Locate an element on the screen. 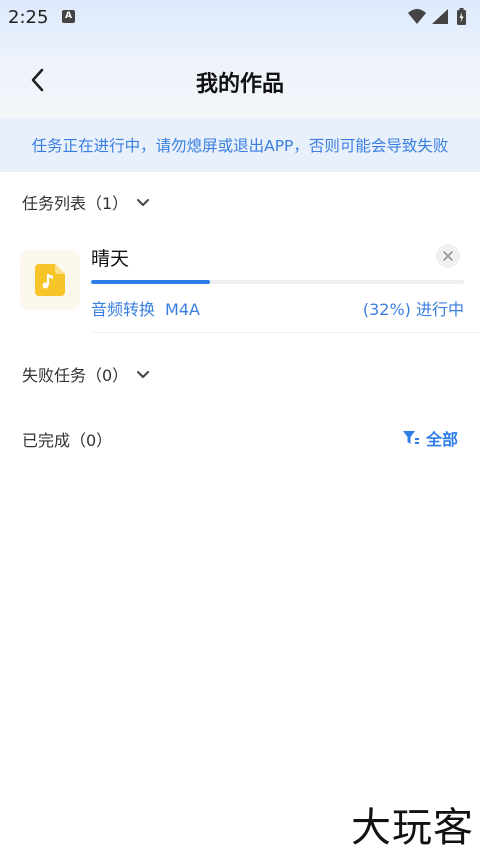 This screenshot has height=855, width=480. failed-tasks-header: 失败任务（0） is located at coordinates (86, 374).